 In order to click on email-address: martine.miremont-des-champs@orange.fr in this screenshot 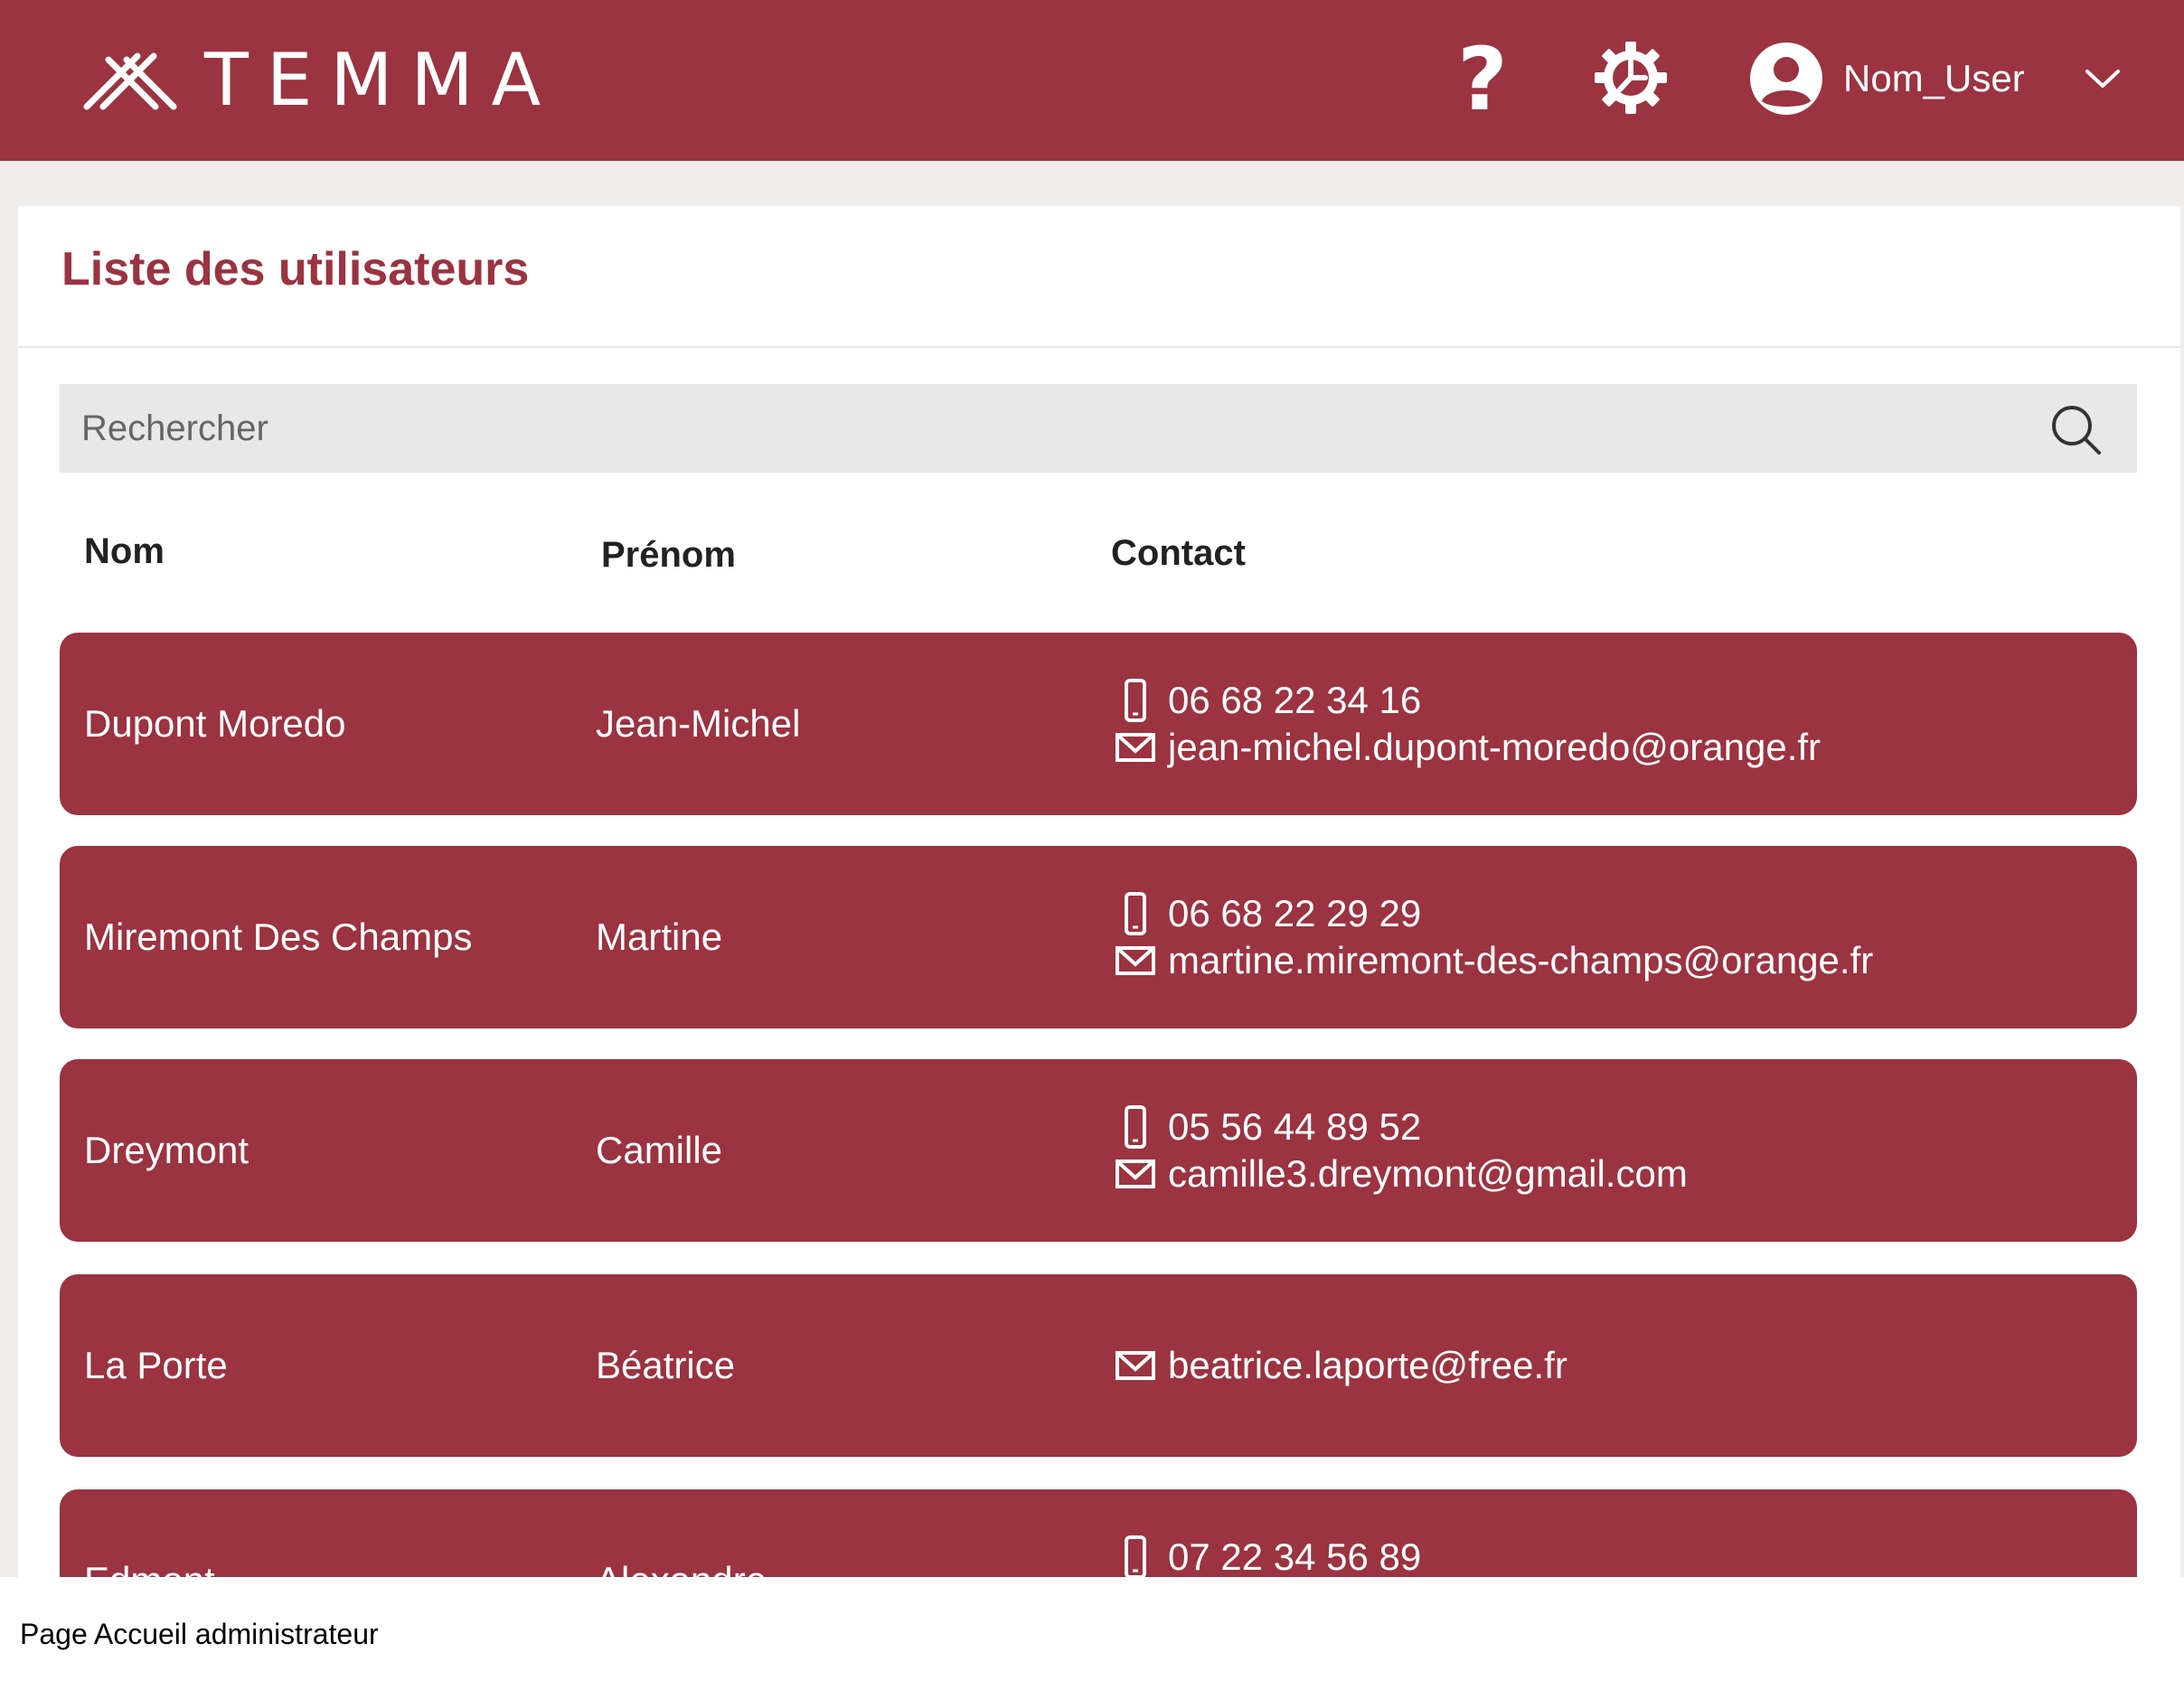, I will do `click(1520, 960)`.